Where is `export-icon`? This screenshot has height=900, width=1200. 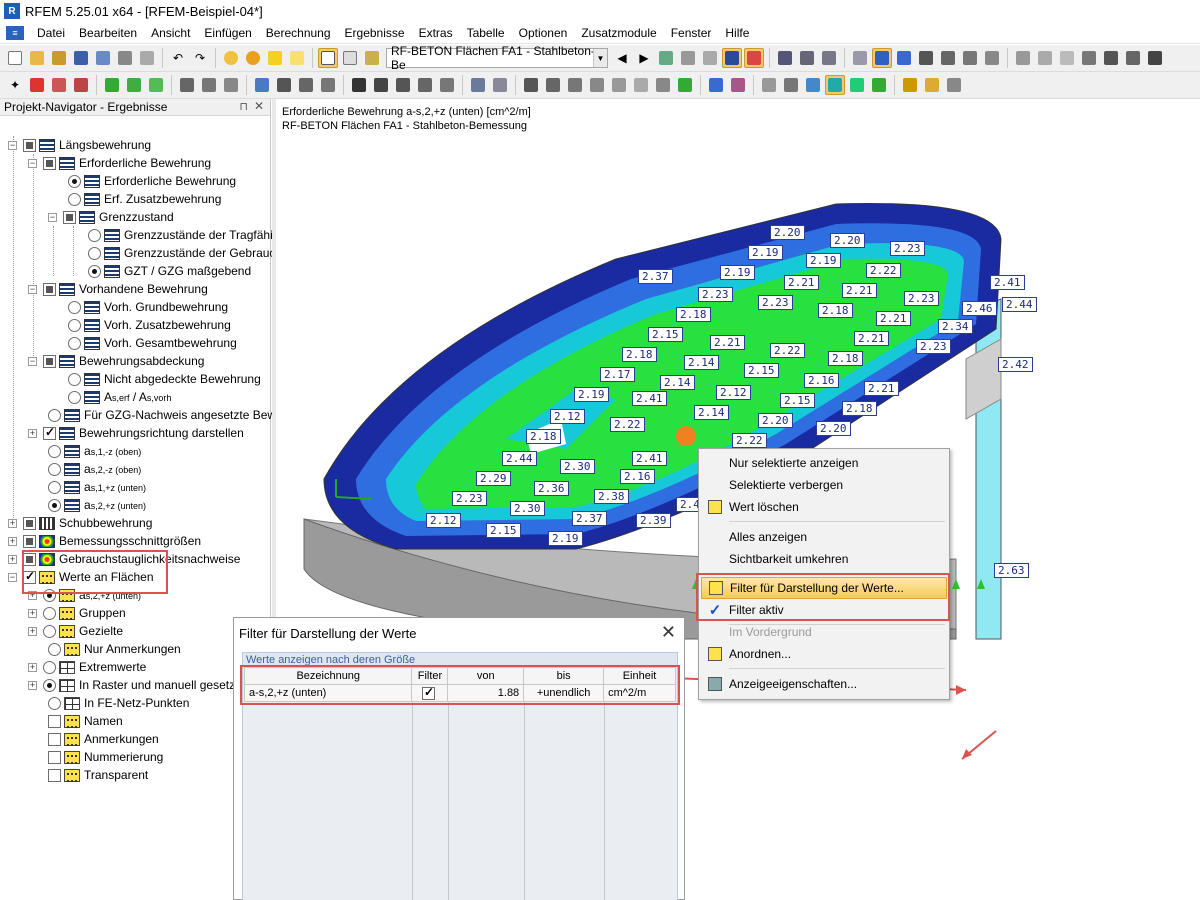
export-icon is located at coordinates (1133, 58).